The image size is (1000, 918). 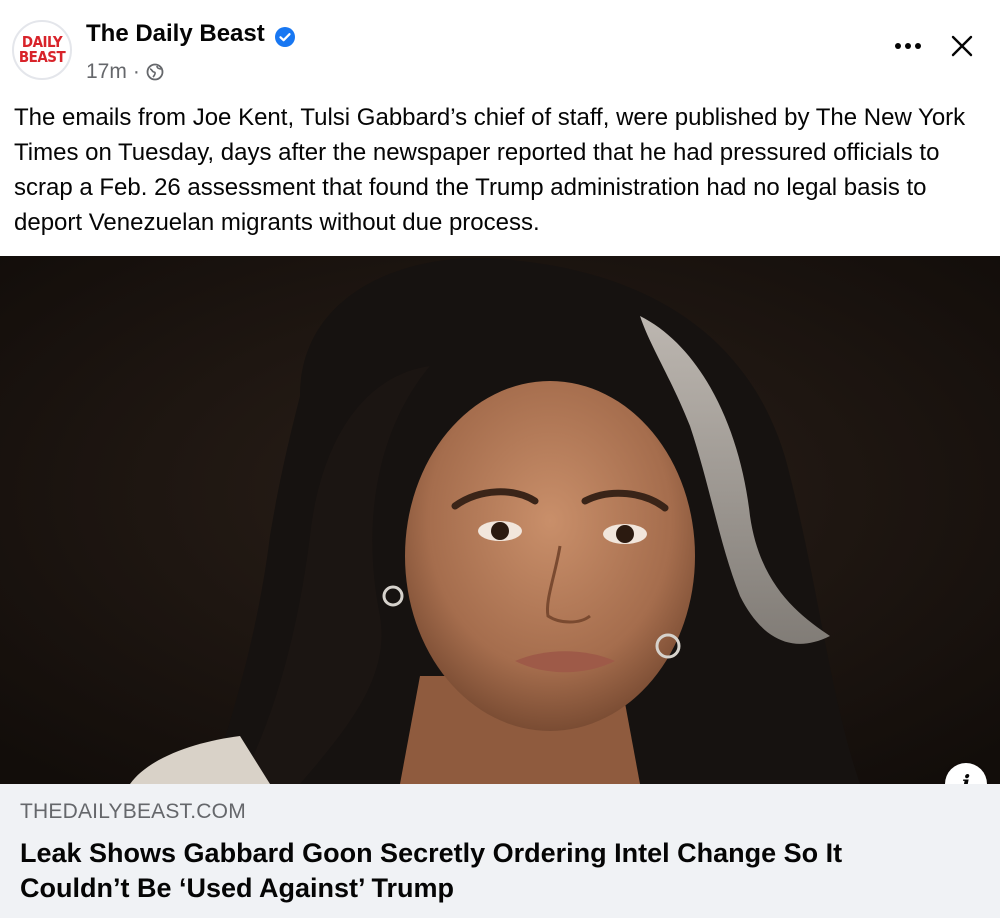 I want to click on close-icon, so click(x=962, y=46).